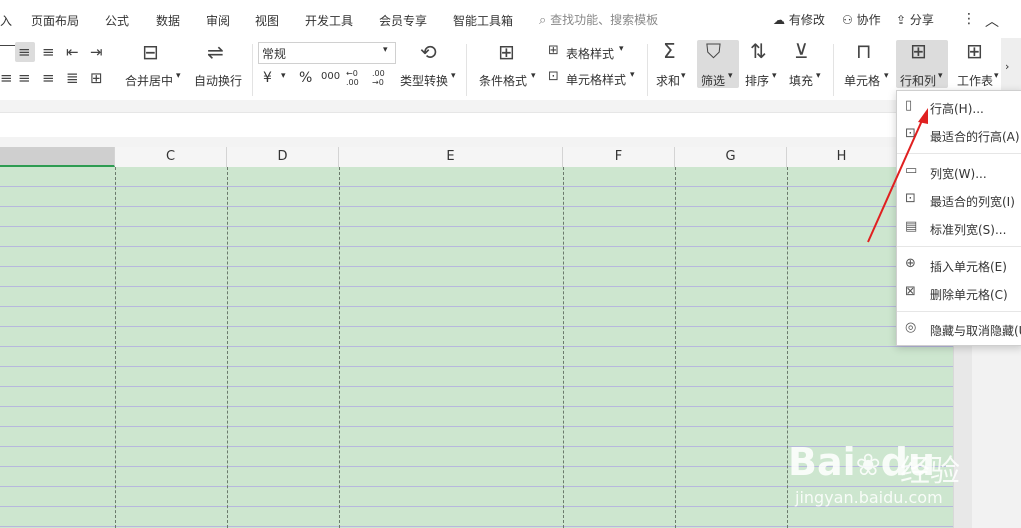 The height and width of the screenshot is (528, 1021). I want to click on arrow-shaft, so click(896, 179).